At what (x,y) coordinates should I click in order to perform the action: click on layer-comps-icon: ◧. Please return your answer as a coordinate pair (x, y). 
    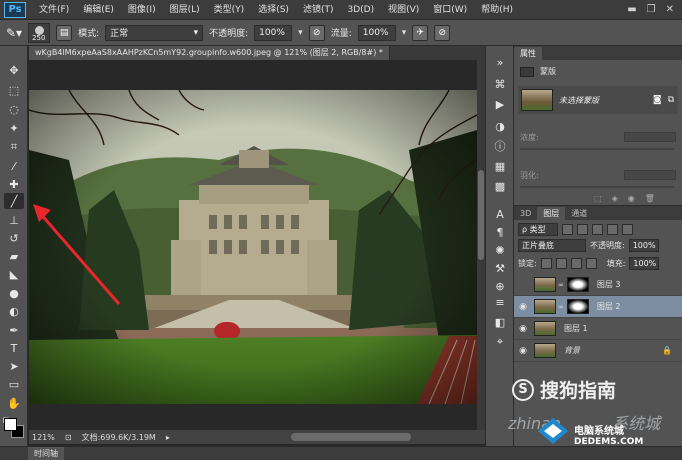
    Looking at the image, I should click on (500, 322).